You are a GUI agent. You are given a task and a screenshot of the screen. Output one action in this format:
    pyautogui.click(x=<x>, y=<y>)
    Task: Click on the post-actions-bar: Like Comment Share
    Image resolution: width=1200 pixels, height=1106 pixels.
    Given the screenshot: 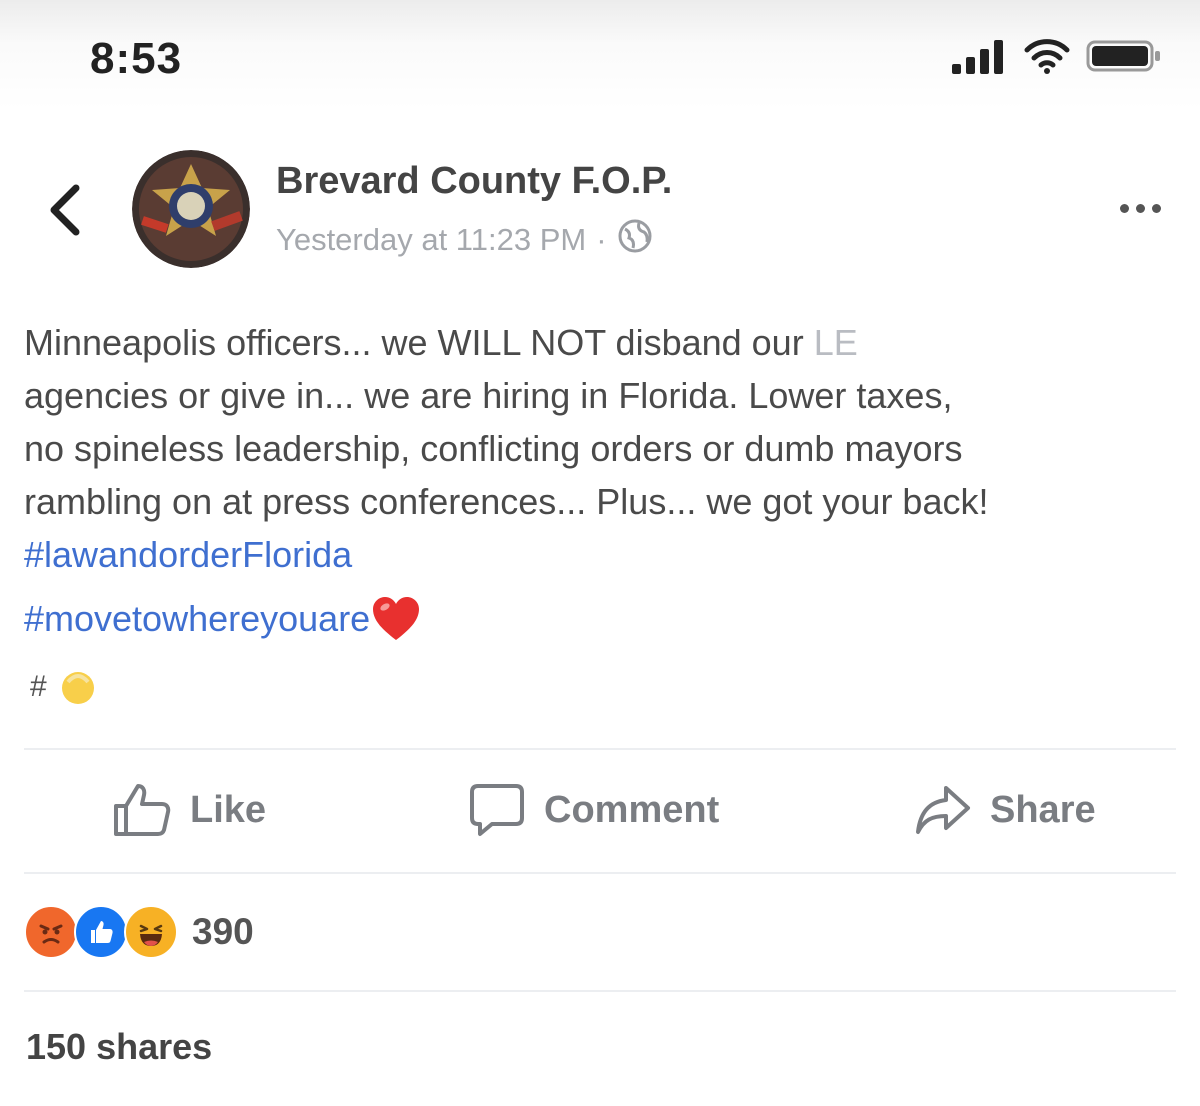 What is the action you would take?
    pyautogui.click(x=600, y=812)
    